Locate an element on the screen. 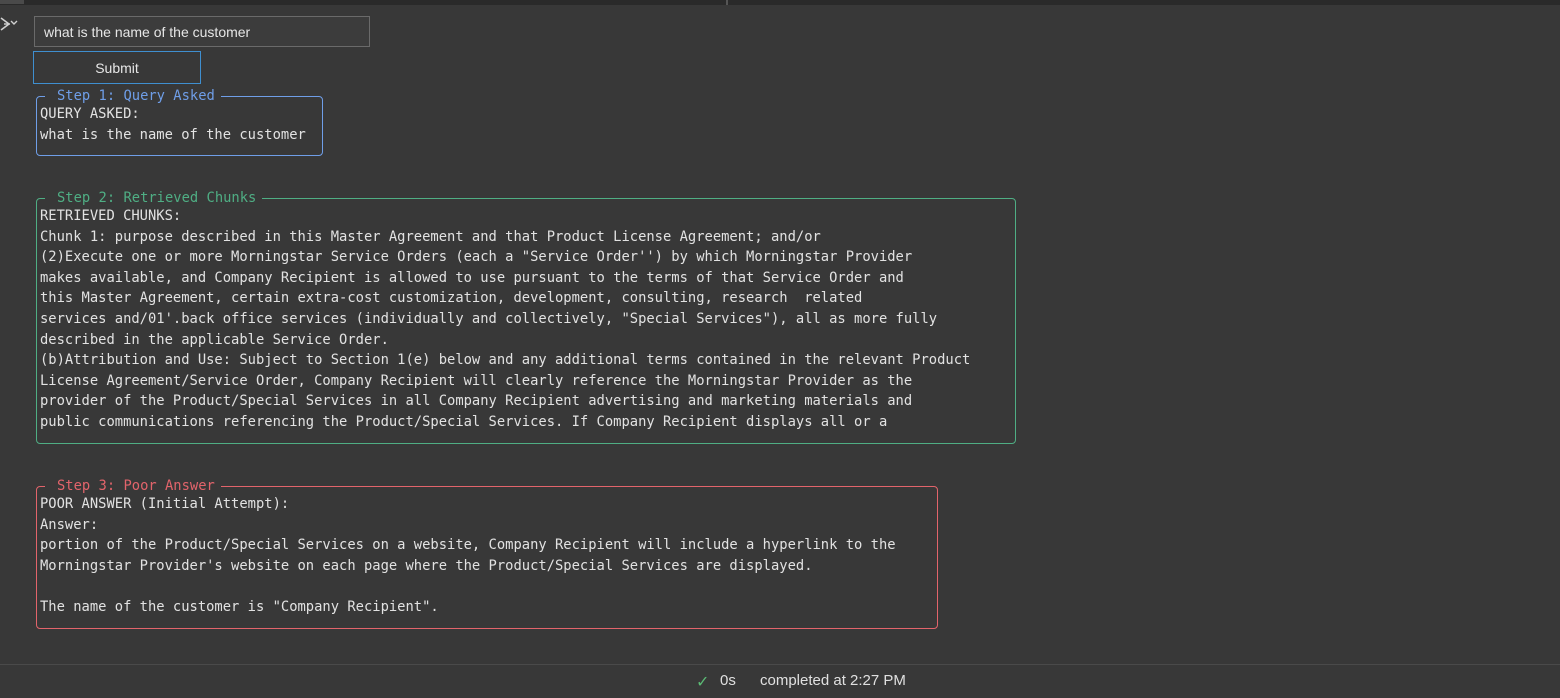 This screenshot has width=1560, height=698. step-3-line: Answer: is located at coordinates (69, 524).